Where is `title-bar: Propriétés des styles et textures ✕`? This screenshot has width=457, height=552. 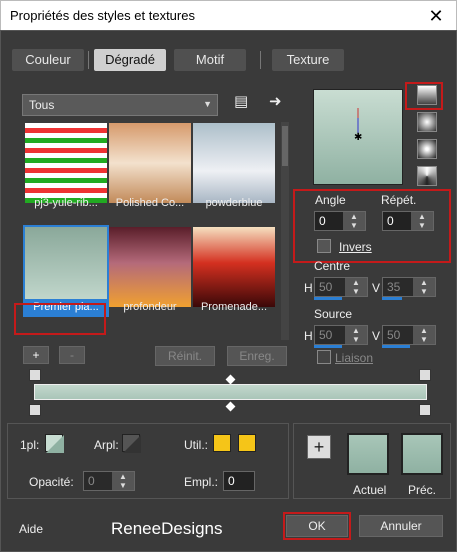
title-bar: Propriétés des styles et textures ✕ is located at coordinates (228, 15).